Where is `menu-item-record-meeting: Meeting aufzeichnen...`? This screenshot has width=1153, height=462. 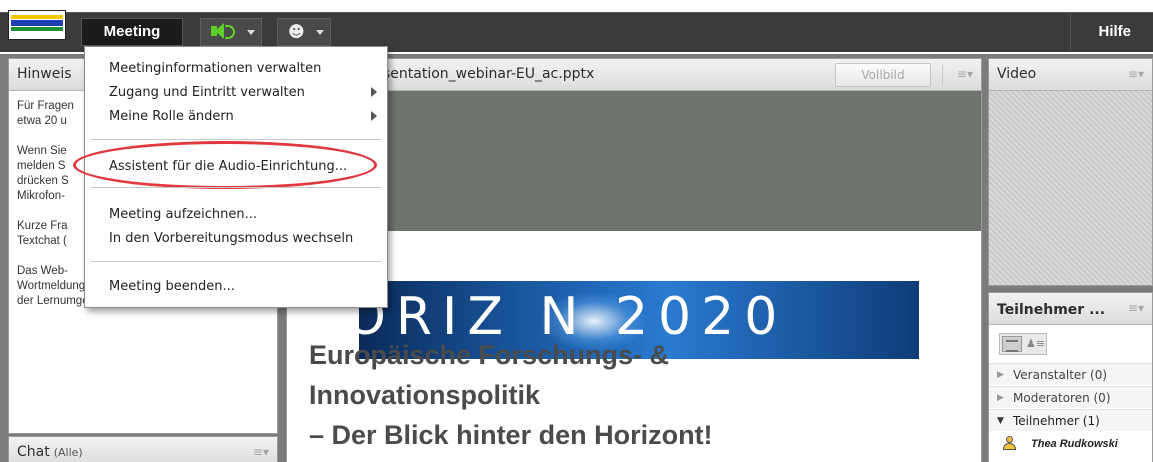 menu-item-record-meeting: Meeting aufzeichnen... is located at coordinates (183, 214).